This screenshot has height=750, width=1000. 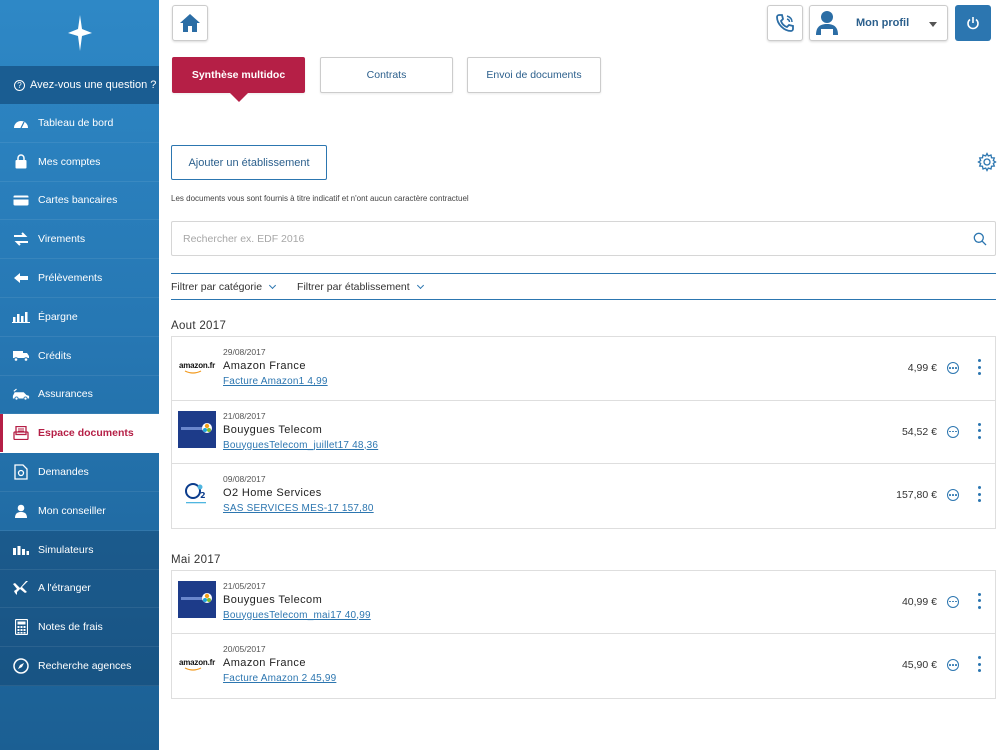 What do you see at coordinates (70, 278) in the screenshot?
I see `sidebar-item-label: Prélèvements` at bounding box center [70, 278].